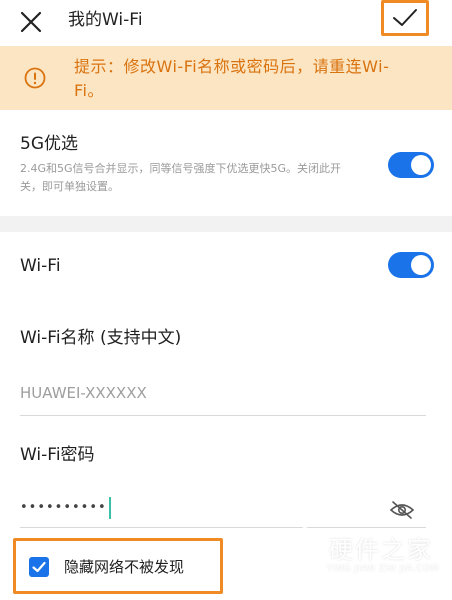  What do you see at coordinates (383, 569) in the screenshot?
I see `watermark-subtitle: YING JIAN ZHI JIA.COM` at bounding box center [383, 569].